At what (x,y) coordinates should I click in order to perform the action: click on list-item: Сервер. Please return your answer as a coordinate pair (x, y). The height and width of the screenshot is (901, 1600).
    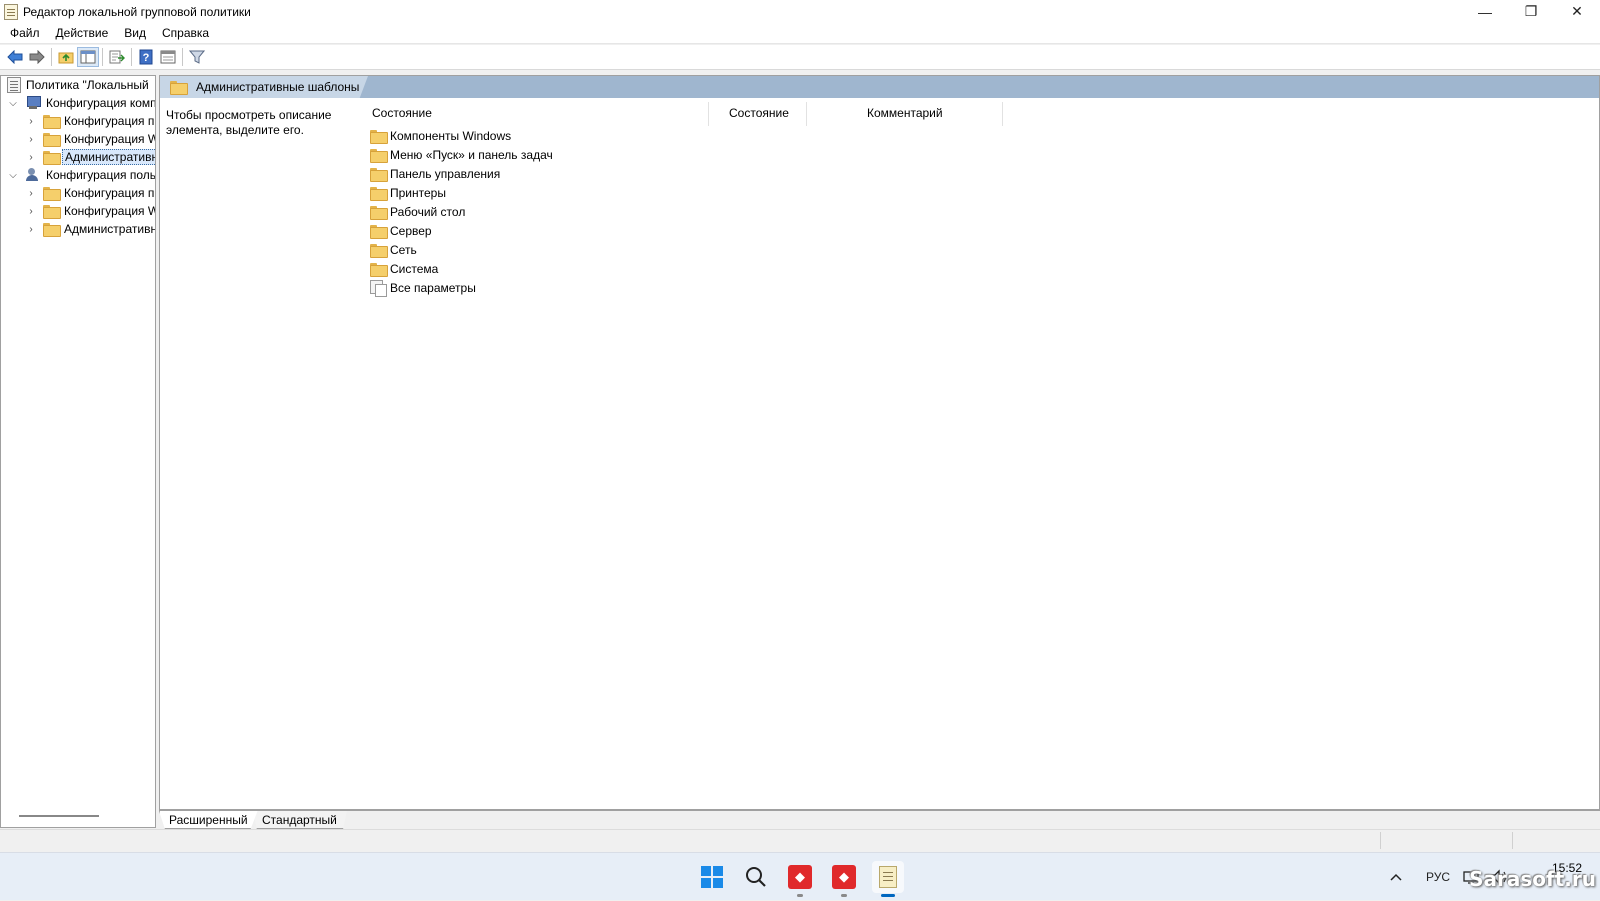
    Looking at the image, I should click on (401, 230).